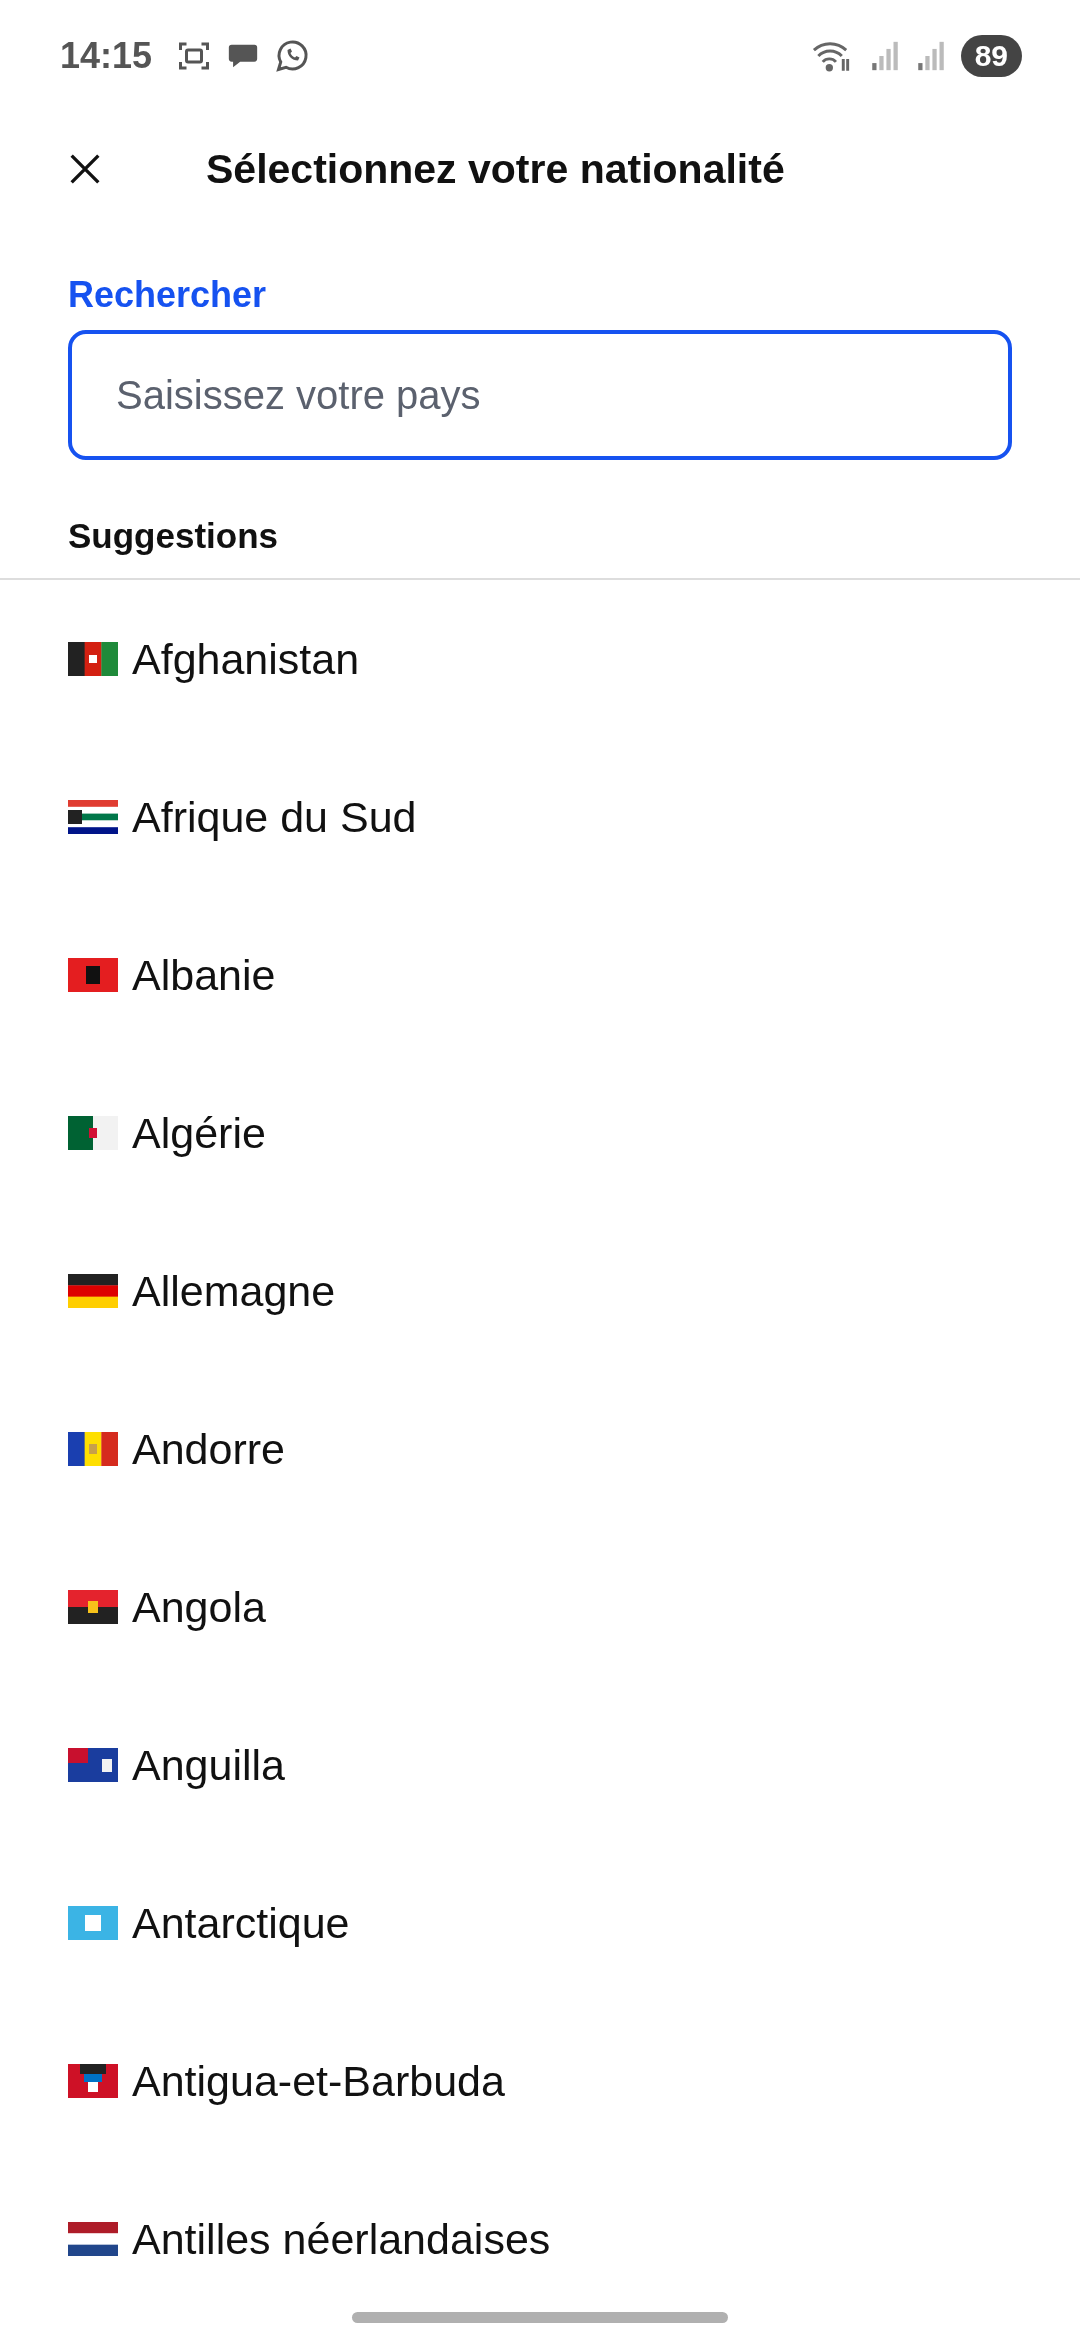 This screenshot has height=2340, width=1080. What do you see at coordinates (173, 536) in the screenshot?
I see `section-title: Suggestions` at bounding box center [173, 536].